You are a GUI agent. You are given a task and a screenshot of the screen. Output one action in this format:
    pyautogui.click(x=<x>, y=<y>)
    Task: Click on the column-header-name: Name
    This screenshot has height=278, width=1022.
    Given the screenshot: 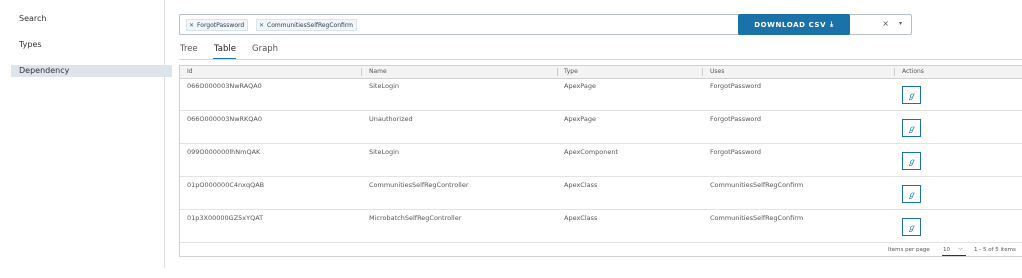 What is the action you would take?
    pyautogui.click(x=378, y=72)
    